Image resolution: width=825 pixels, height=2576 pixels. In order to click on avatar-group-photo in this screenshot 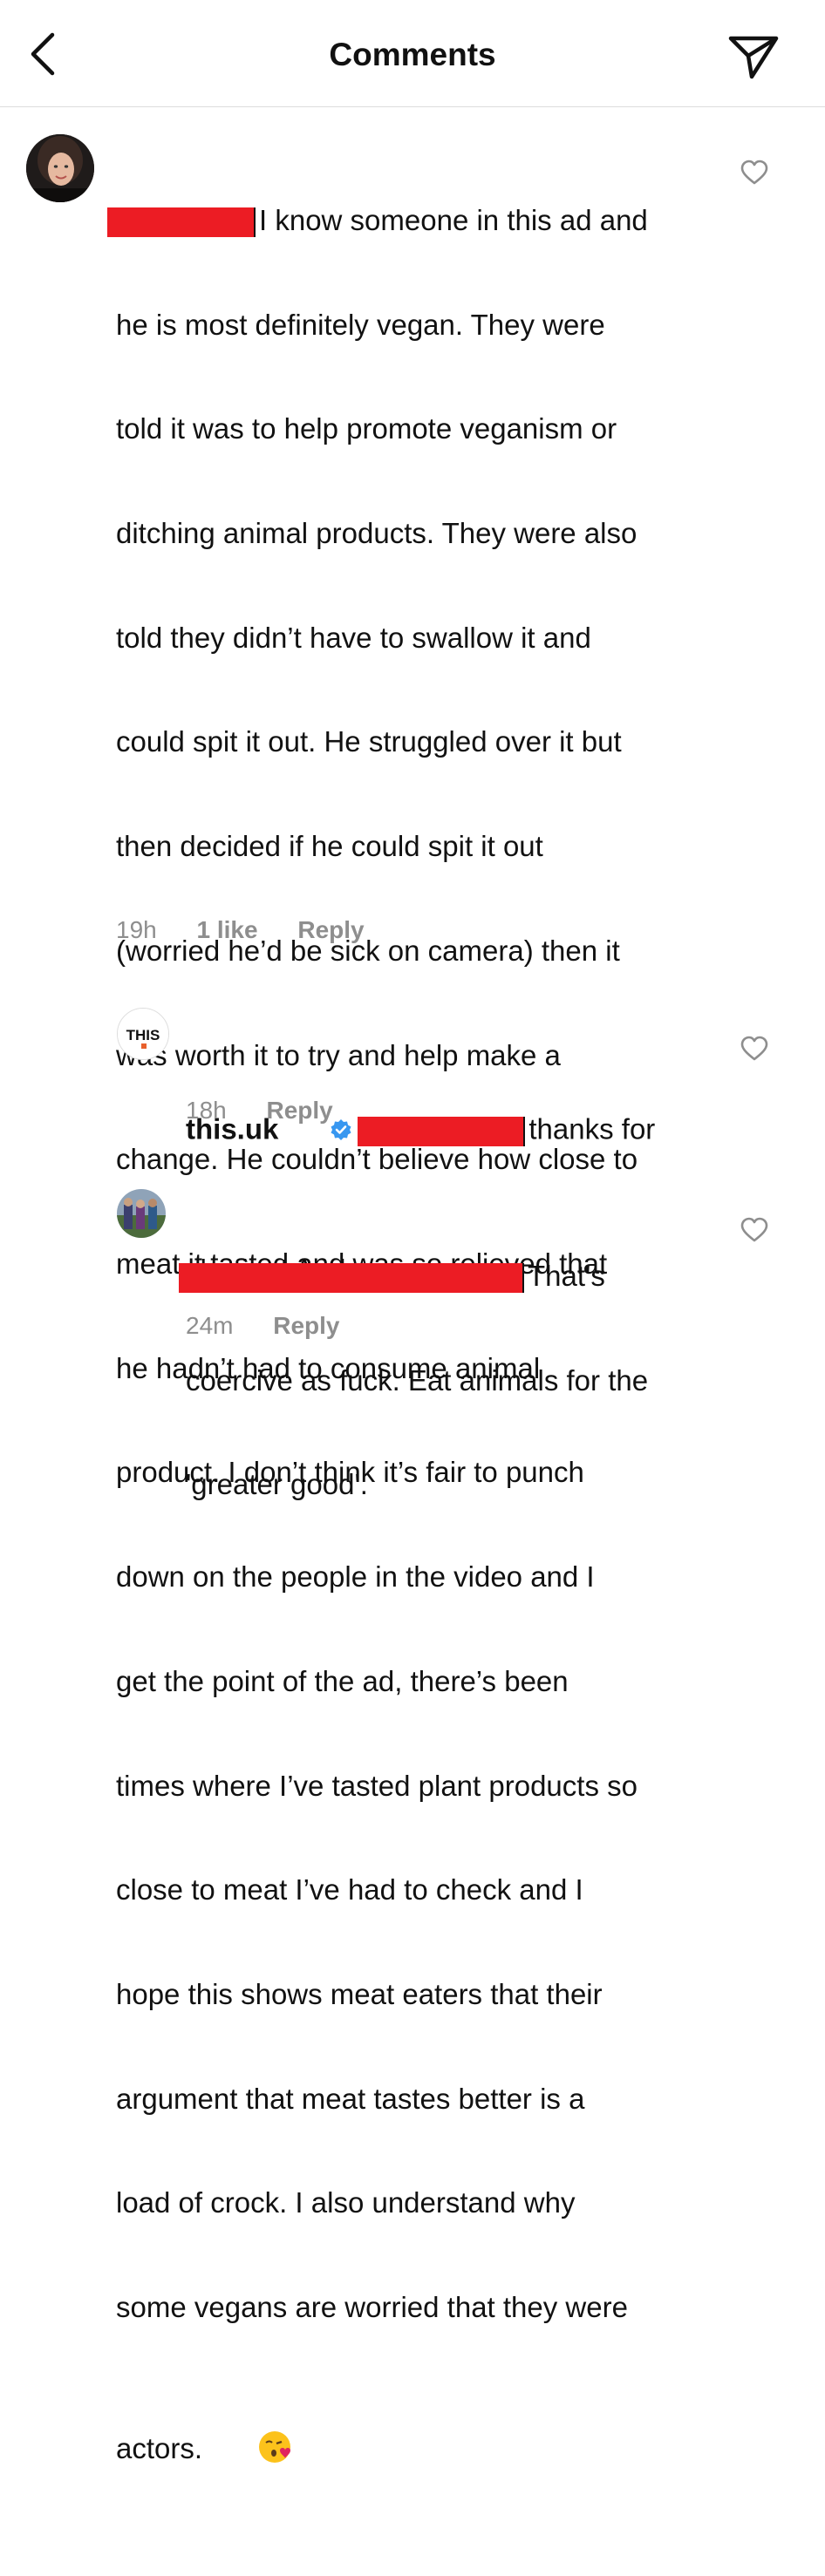, I will do `click(141, 1213)`.